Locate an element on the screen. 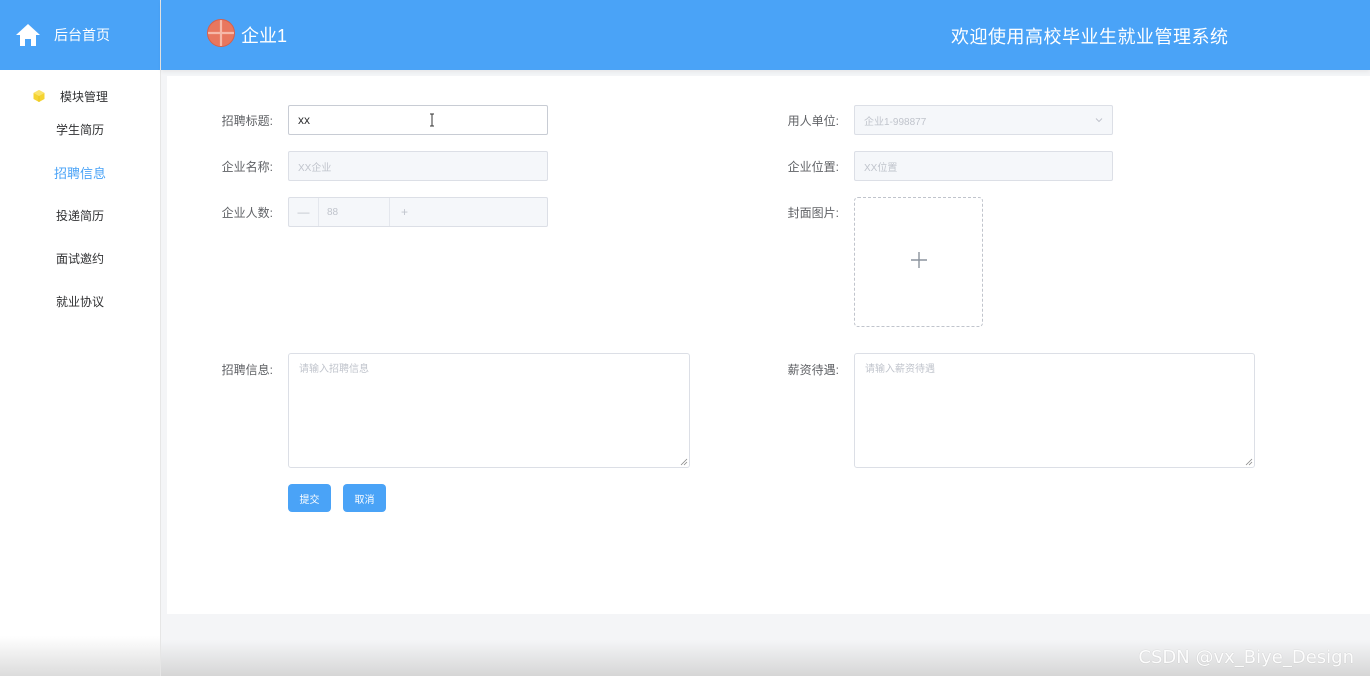 The image size is (1370, 676). info-placeholder: 请输入招聘信息 is located at coordinates (334, 369).